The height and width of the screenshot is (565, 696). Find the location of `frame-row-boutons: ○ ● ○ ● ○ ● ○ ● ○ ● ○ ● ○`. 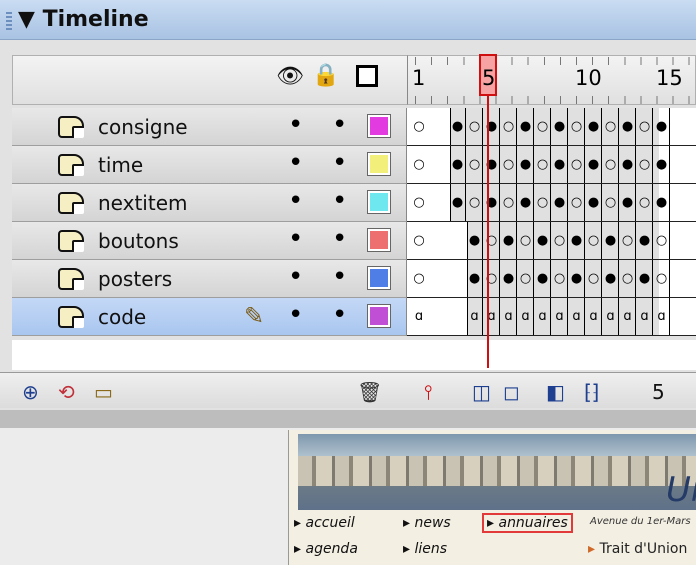

frame-row-boutons: ○ ● ○ ● ○ ● ○ ● ○ ● ○ ● ○ is located at coordinates (551, 241).